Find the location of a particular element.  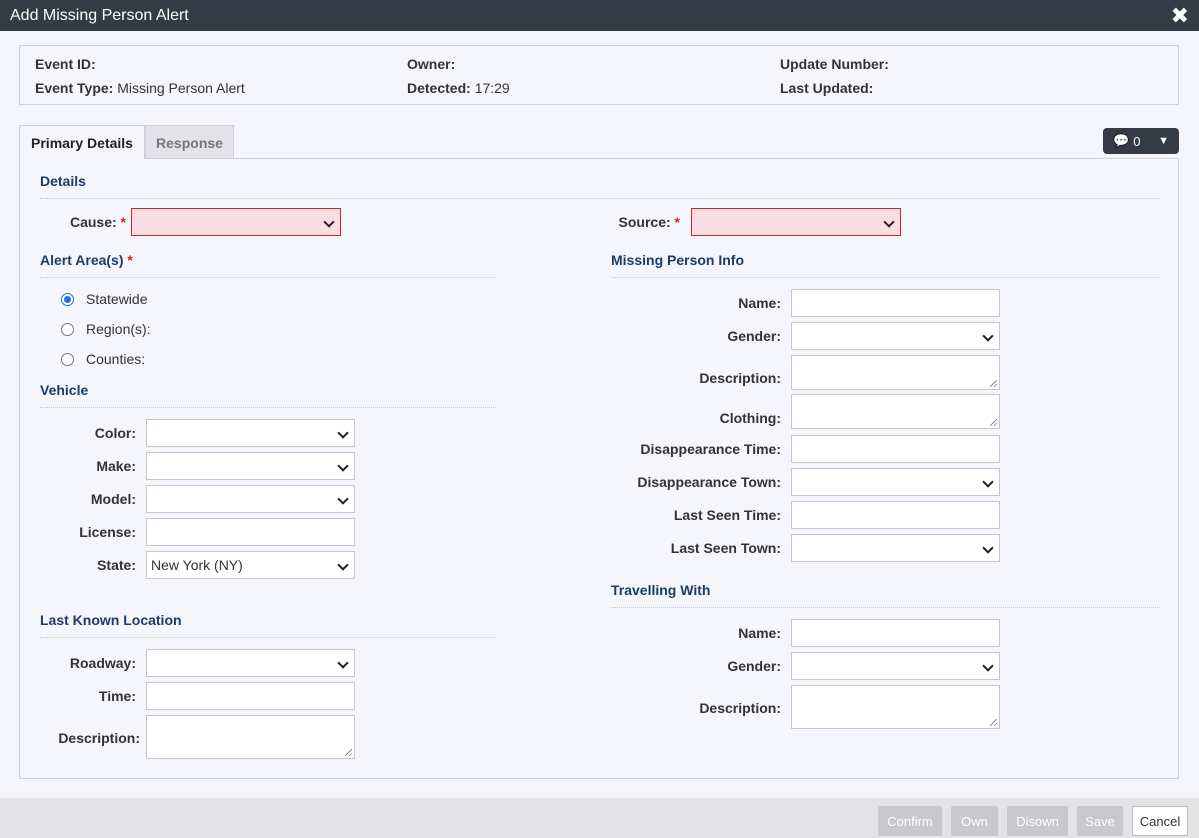

save-button: Save is located at coordinates (1100, 821).